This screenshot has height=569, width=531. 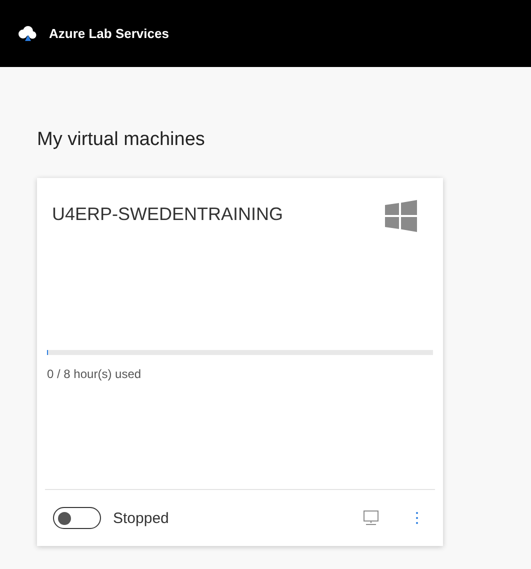 I want to click on monitor-icon, so click(x=371, y=518).